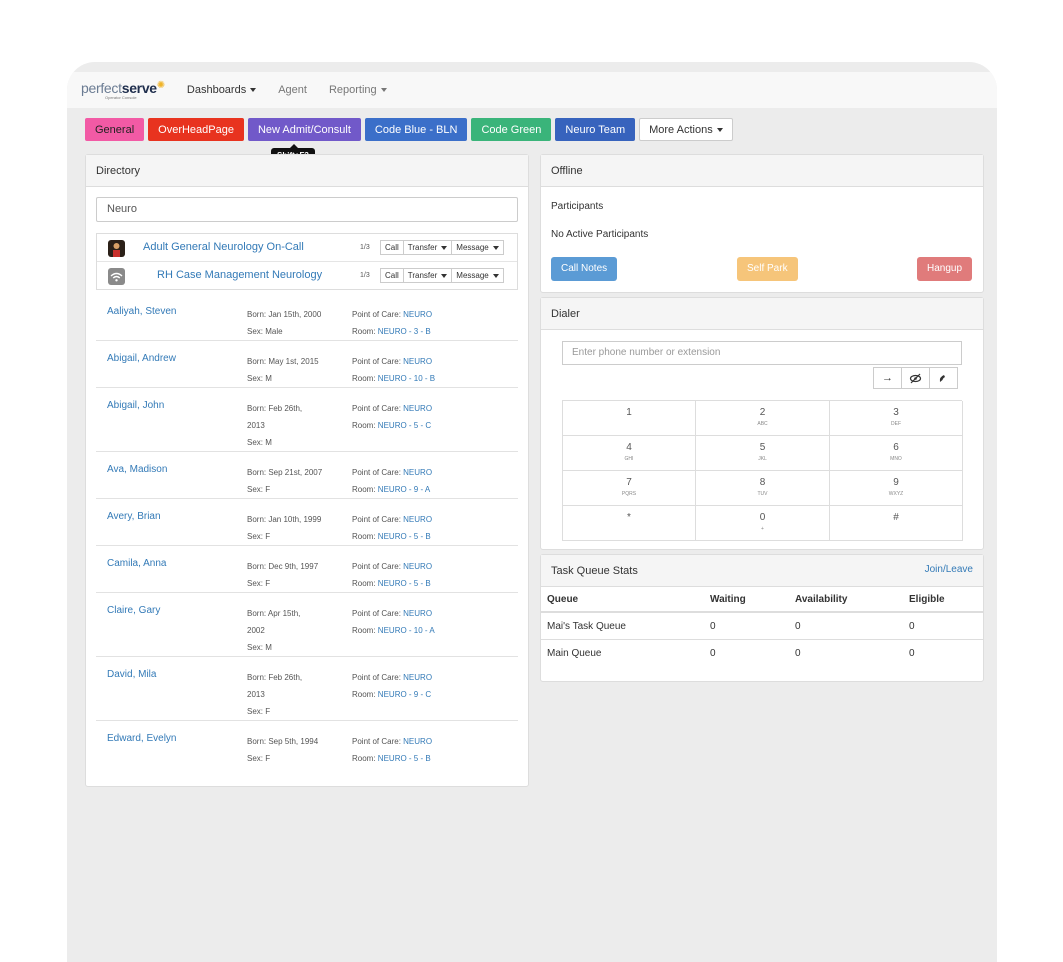 This screenshot has height=962, width=1063. I want to click on neuro-team-button: Neuro Team, so click(595, 129).